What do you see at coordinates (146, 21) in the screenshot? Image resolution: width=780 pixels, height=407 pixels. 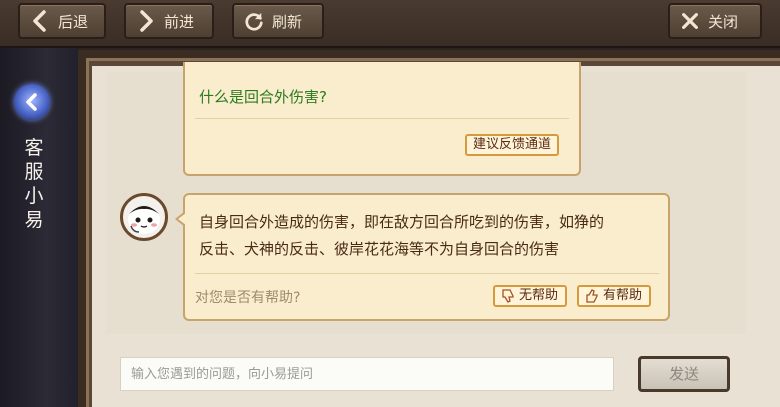 I see `chevron-right-icon` at bounding box center [146, 21].